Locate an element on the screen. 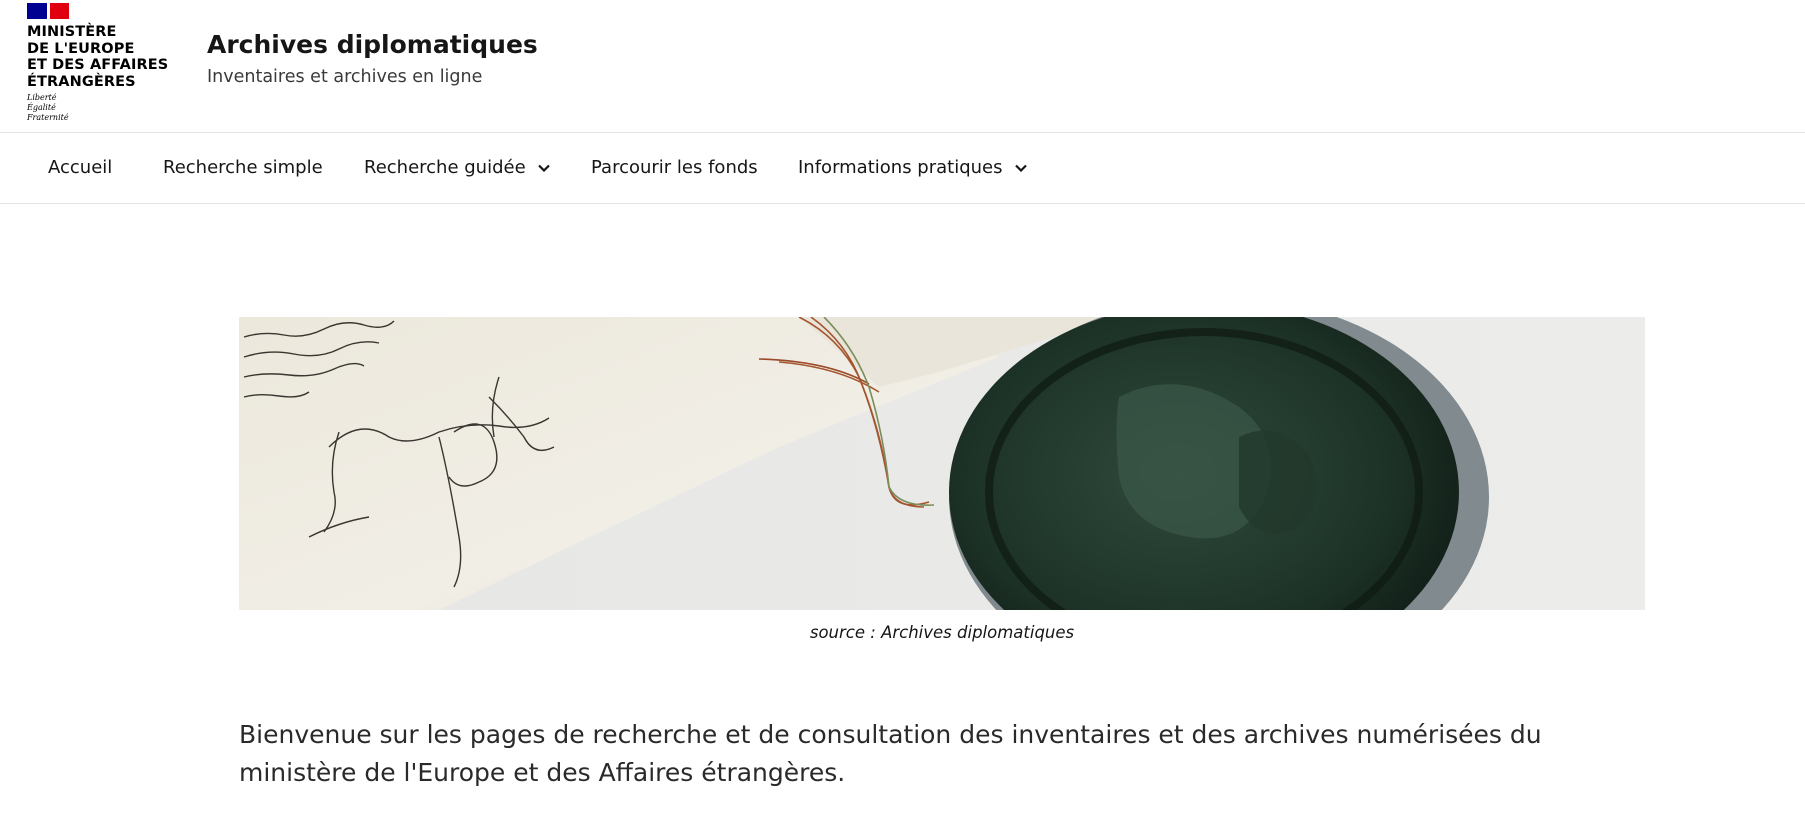  banner-caption: source : Archives diplomatiques is located at coordinates (942, 632).